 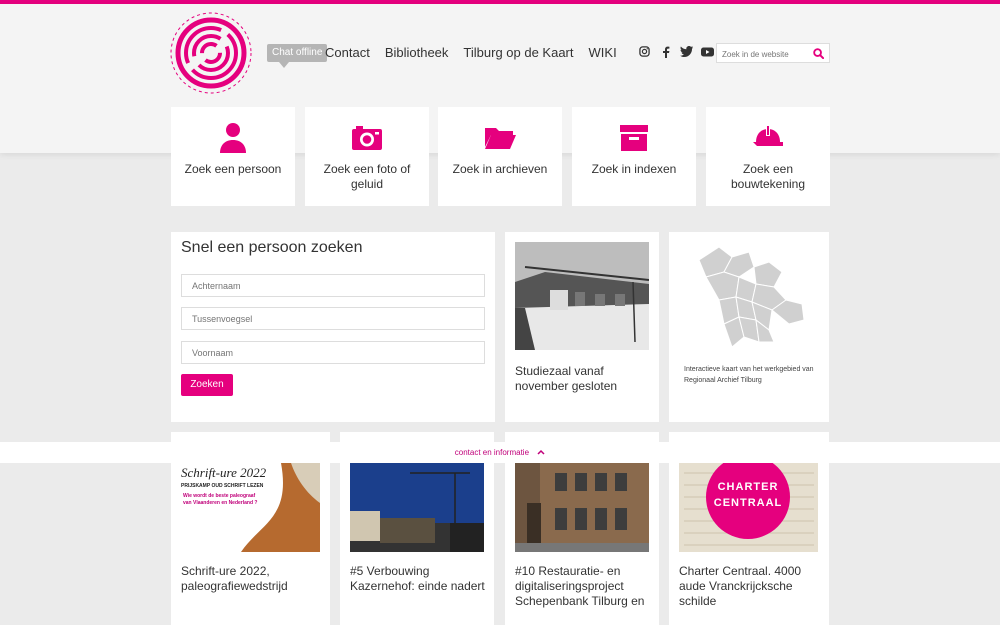 What do you see at coordinates (748, 495) in the screenshot?
I see `charter-badge: CHARTER CENTRAAL` at bounding box center [748, 495].